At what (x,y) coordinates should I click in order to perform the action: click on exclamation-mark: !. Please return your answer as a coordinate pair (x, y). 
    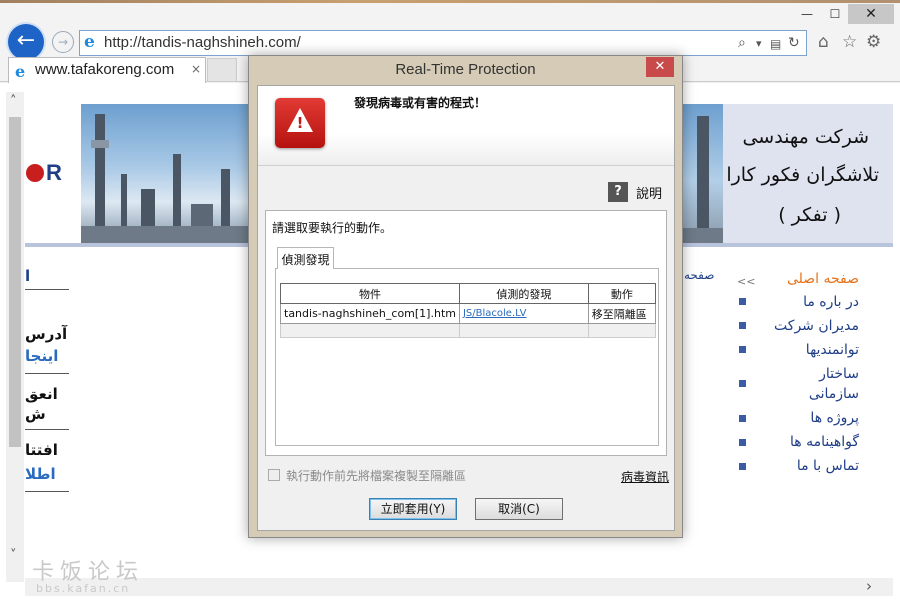
    Looking at the image, I should click on (300, 123).